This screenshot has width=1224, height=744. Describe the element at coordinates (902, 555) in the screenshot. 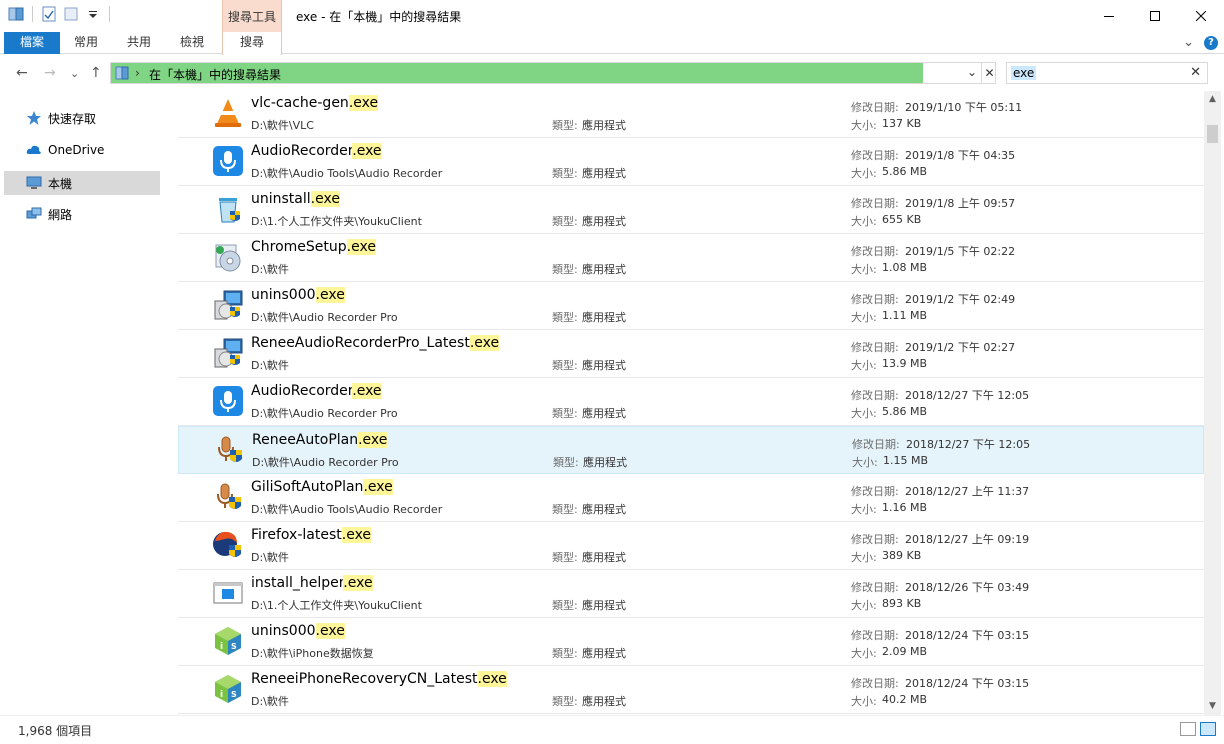

I see `size-value: 389 KB` at that location.